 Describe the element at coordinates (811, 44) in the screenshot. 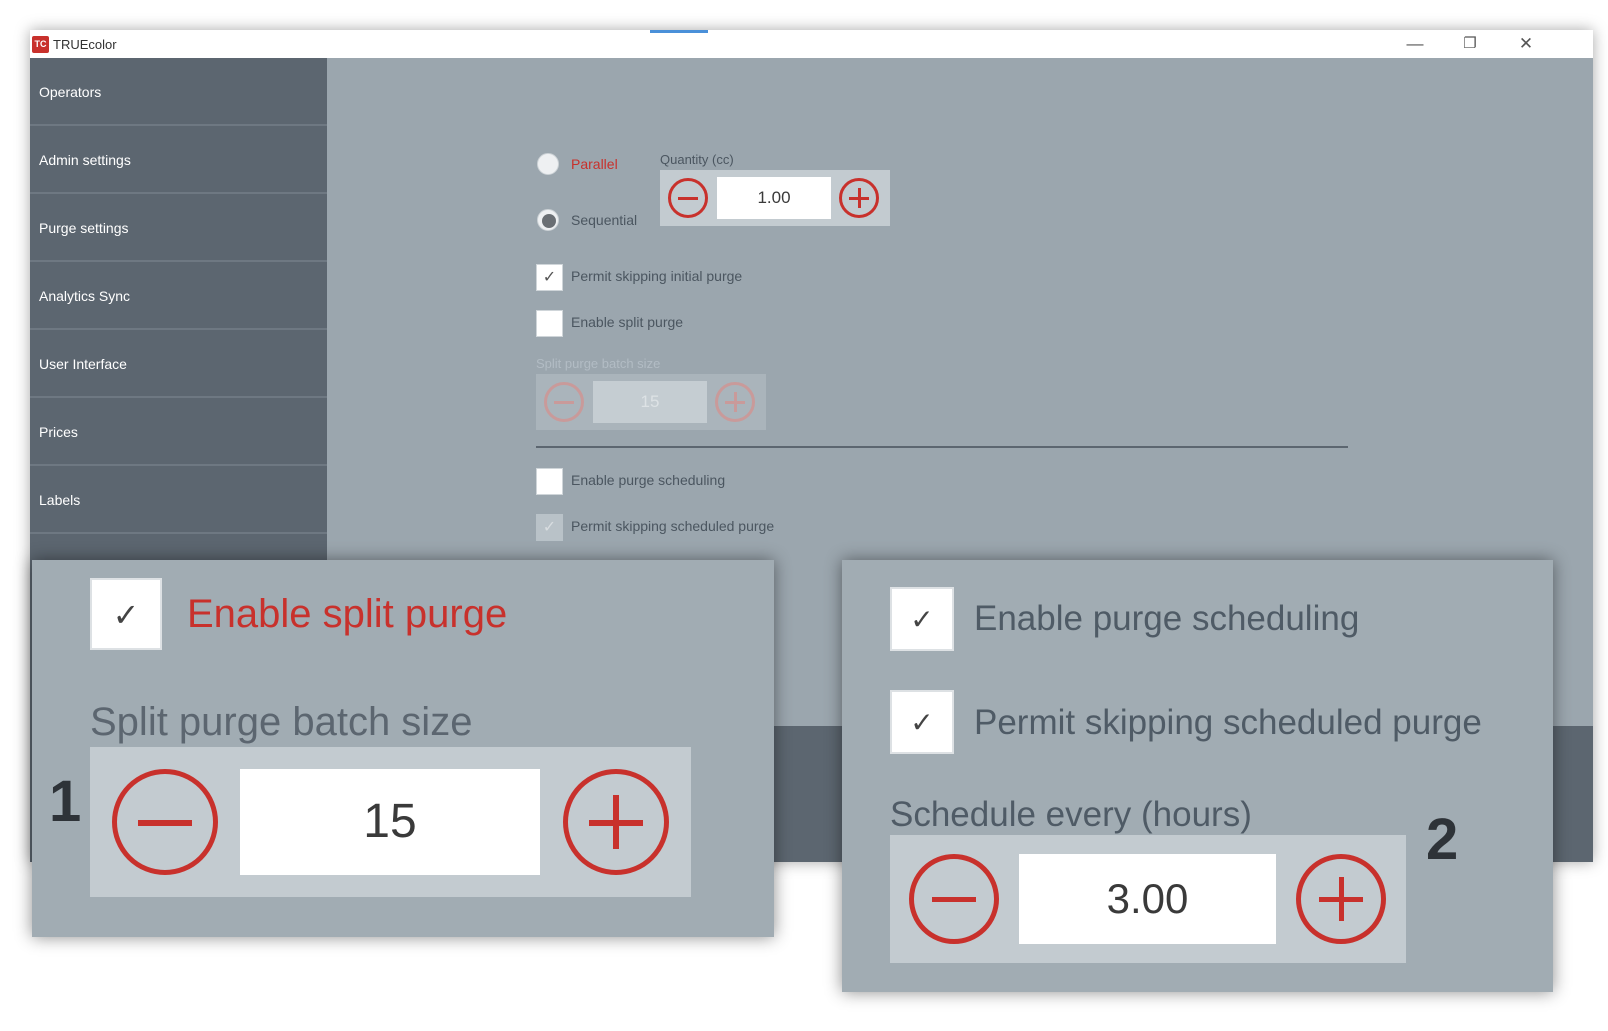

I see `title-bar: TC TRUEcolor — ❐ ✕` at that location.